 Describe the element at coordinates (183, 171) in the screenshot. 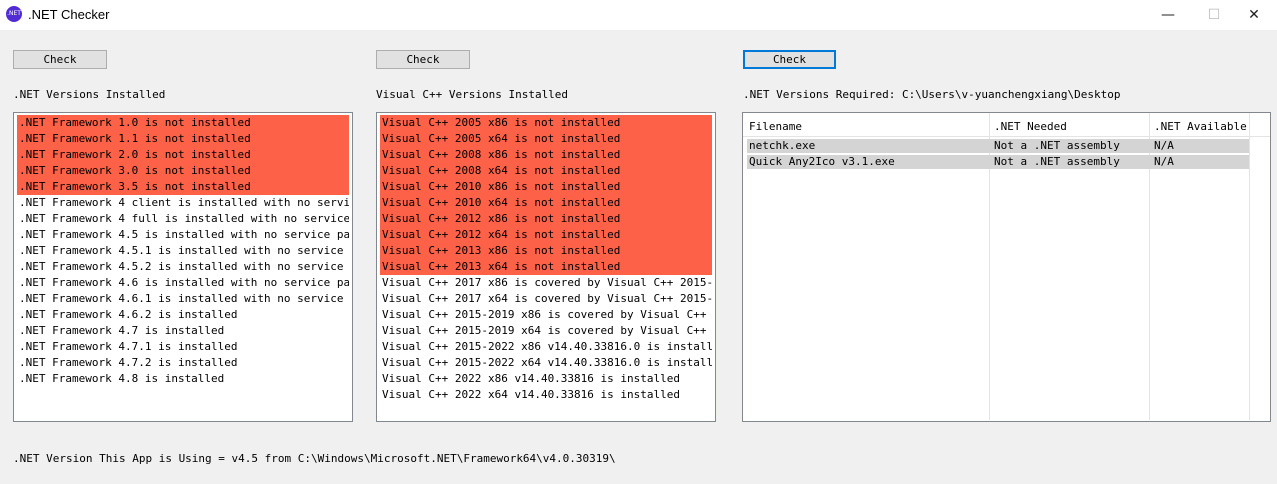

I see `list-item: .NET Framework 3.0 is not installed` at that location.